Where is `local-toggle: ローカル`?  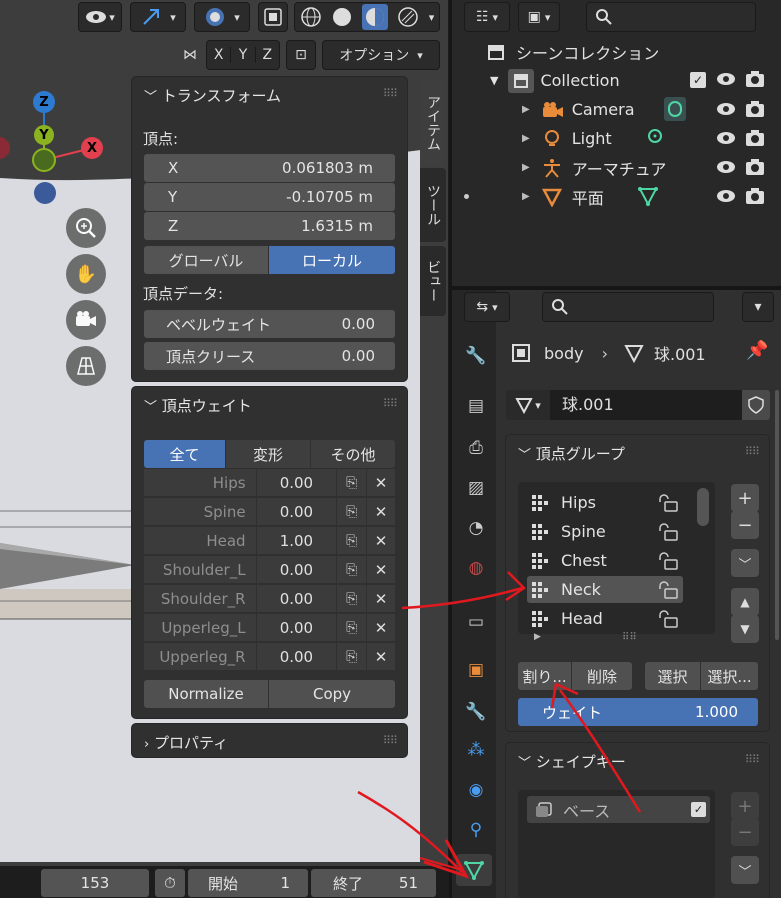 local-toggle: ローカル is located at coordinates (332, 260).